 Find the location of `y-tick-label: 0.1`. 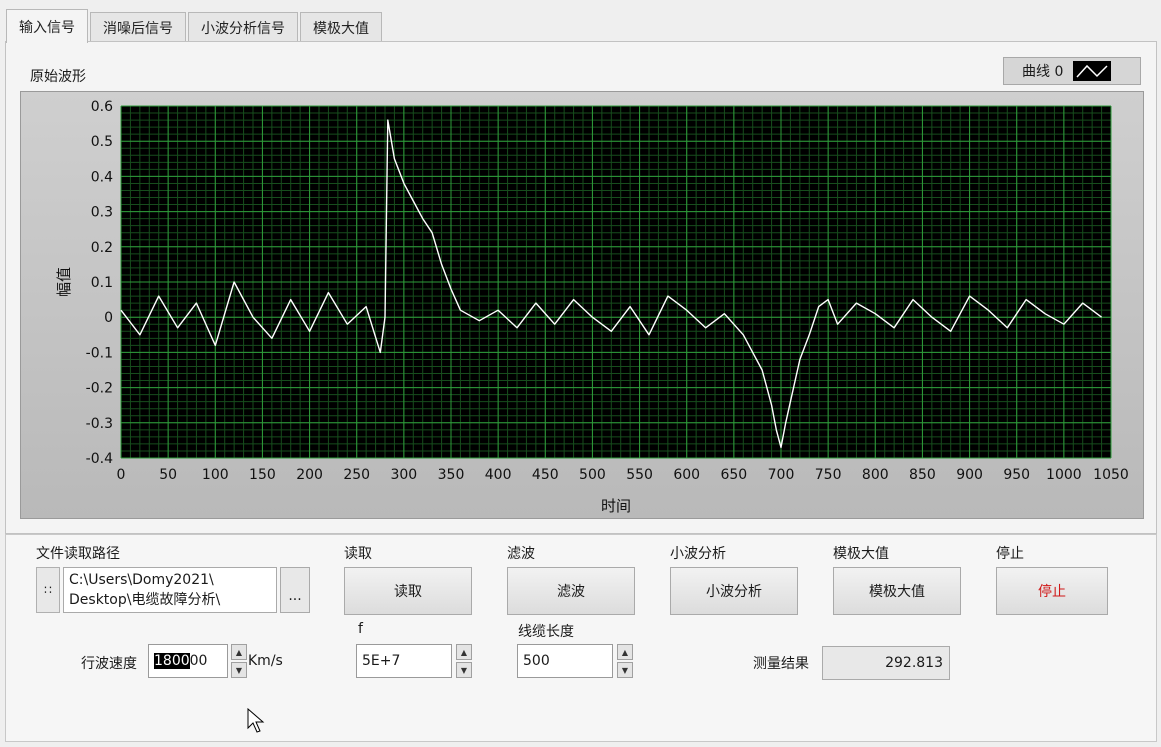

y-tick-label: 0.1 is located at coordinates (102, 283).